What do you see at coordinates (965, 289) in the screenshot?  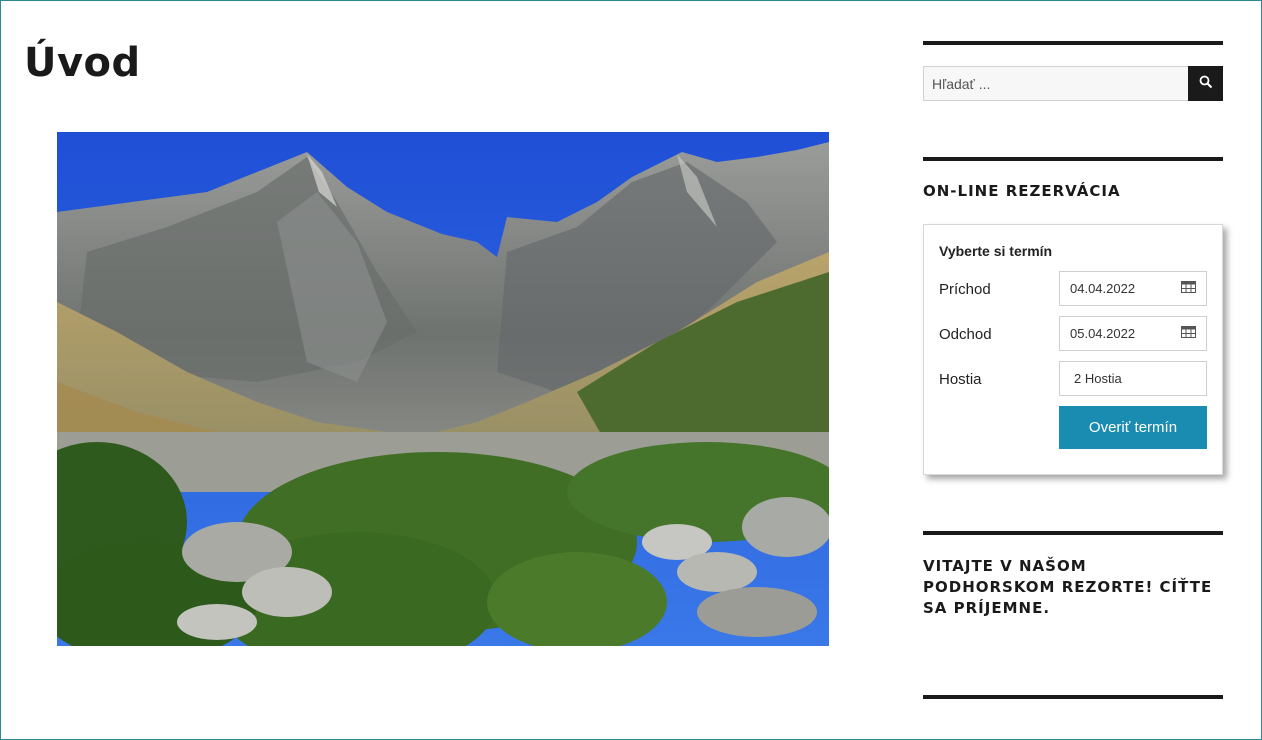 I see `arrival-label: Príchod` at bounding box center [965, 289].